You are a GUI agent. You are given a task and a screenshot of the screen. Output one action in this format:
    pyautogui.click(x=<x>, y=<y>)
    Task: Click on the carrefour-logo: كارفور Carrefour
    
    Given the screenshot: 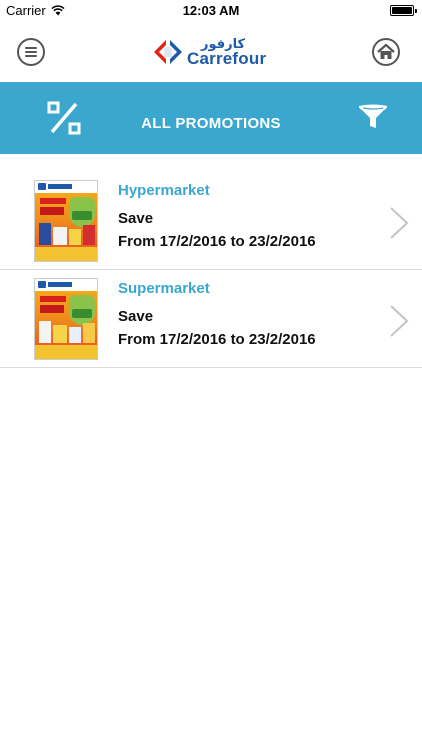 What is the action you would take?
    pyautogui.click(x=212, y=53)
    